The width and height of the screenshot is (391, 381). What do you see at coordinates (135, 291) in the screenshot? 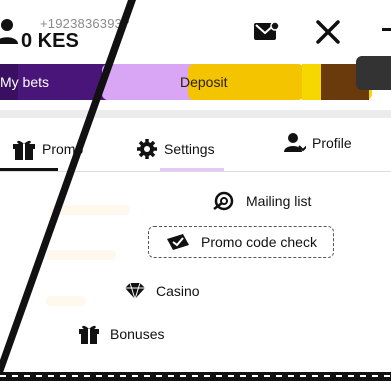
I see `diamond-icon` at bounding box center [135, 291].